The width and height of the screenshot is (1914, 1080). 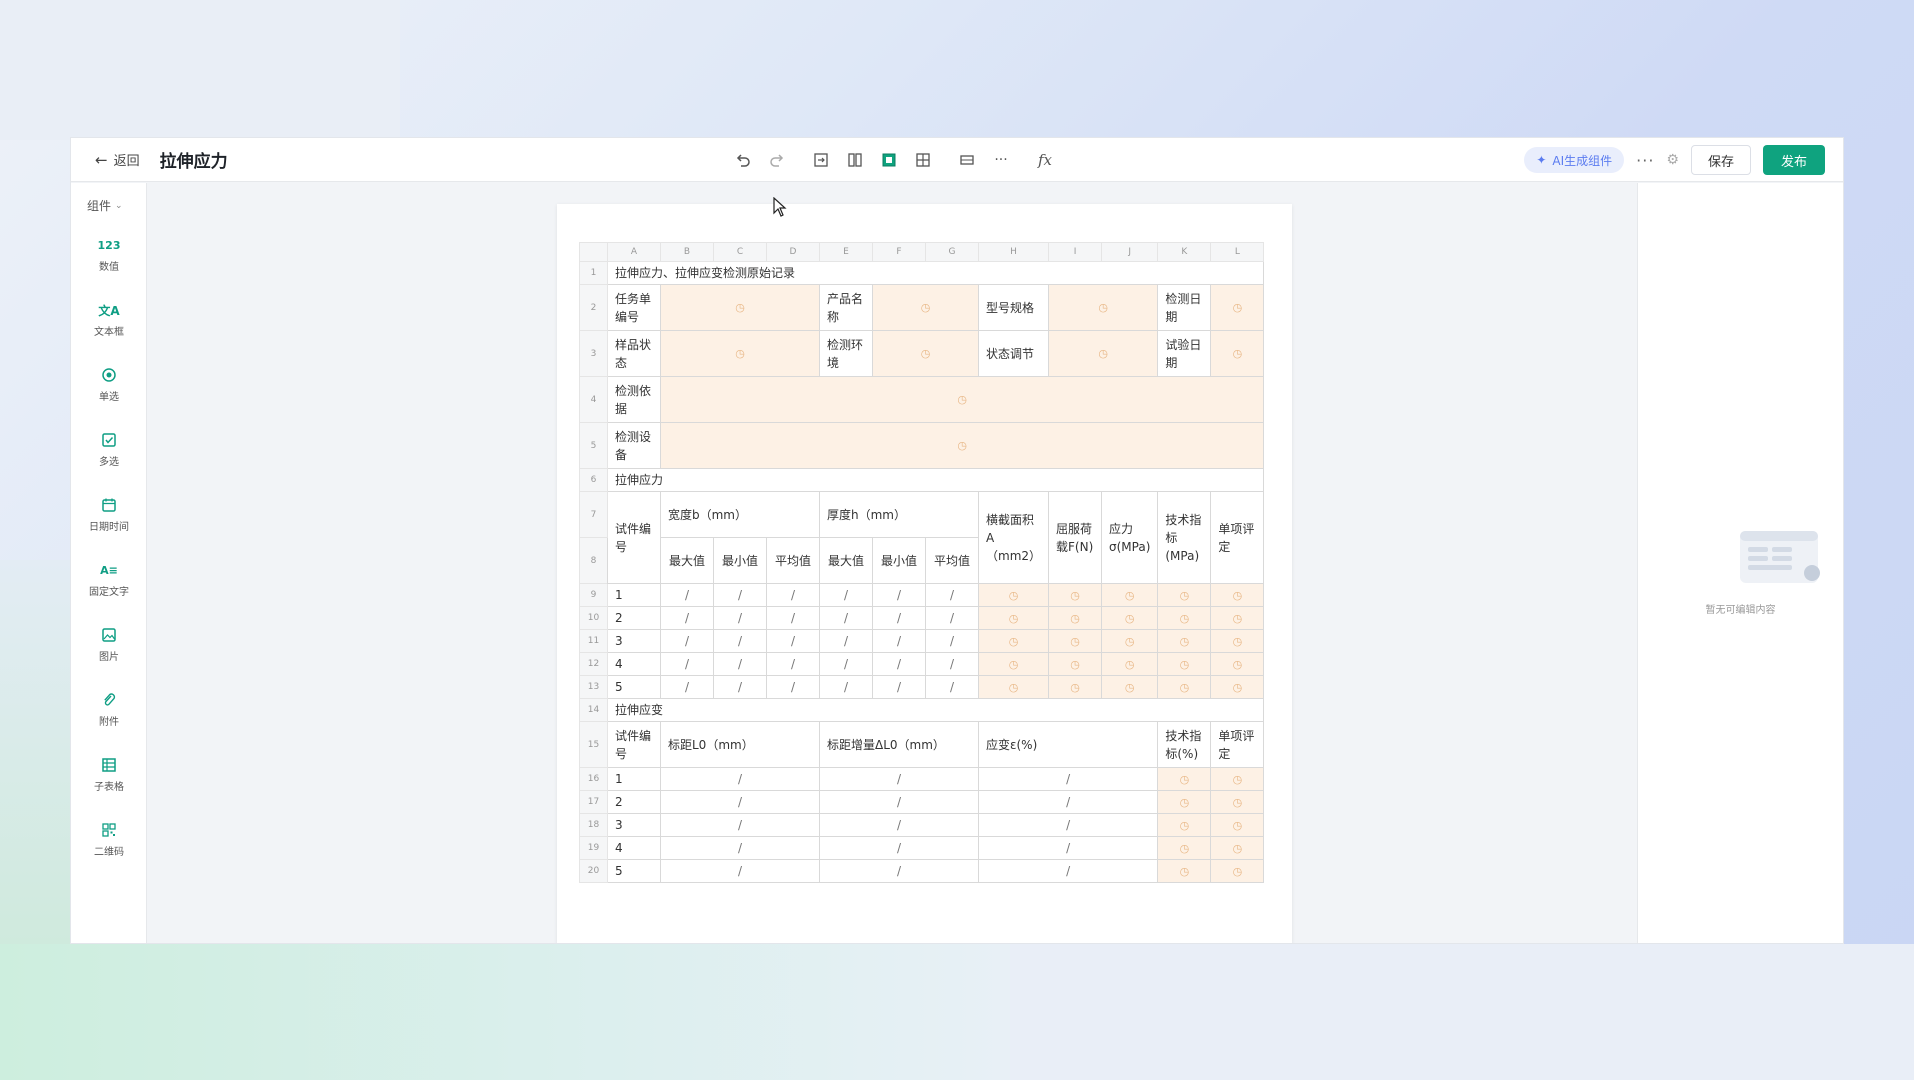 What do you see at coordinates (109, 839) in the screenshot?
I see `sidebar-item-qrcode: 二维码` at bounding box center [109, 839].